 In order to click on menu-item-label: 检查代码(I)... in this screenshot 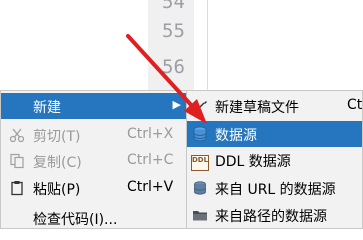, I will do `click(75, 220)`.